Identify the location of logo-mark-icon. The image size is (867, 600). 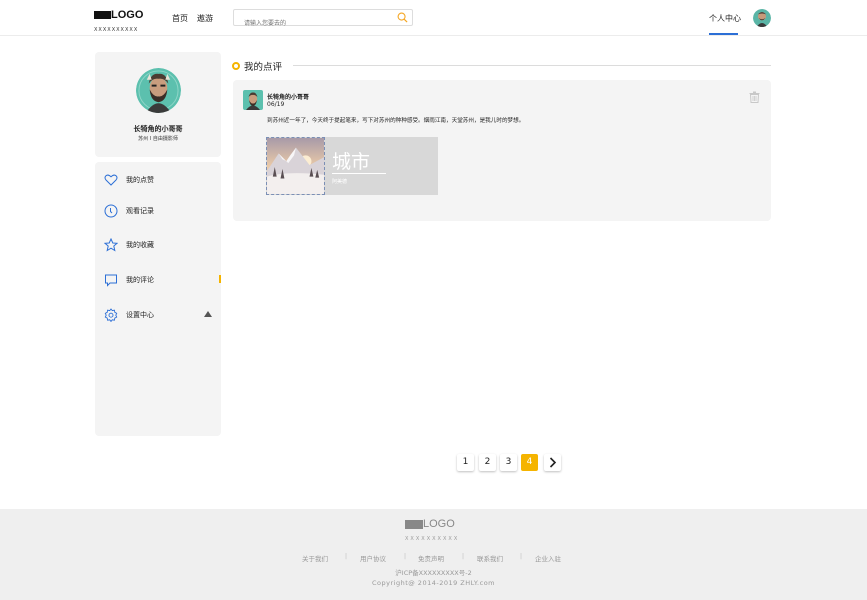
(102, 15).